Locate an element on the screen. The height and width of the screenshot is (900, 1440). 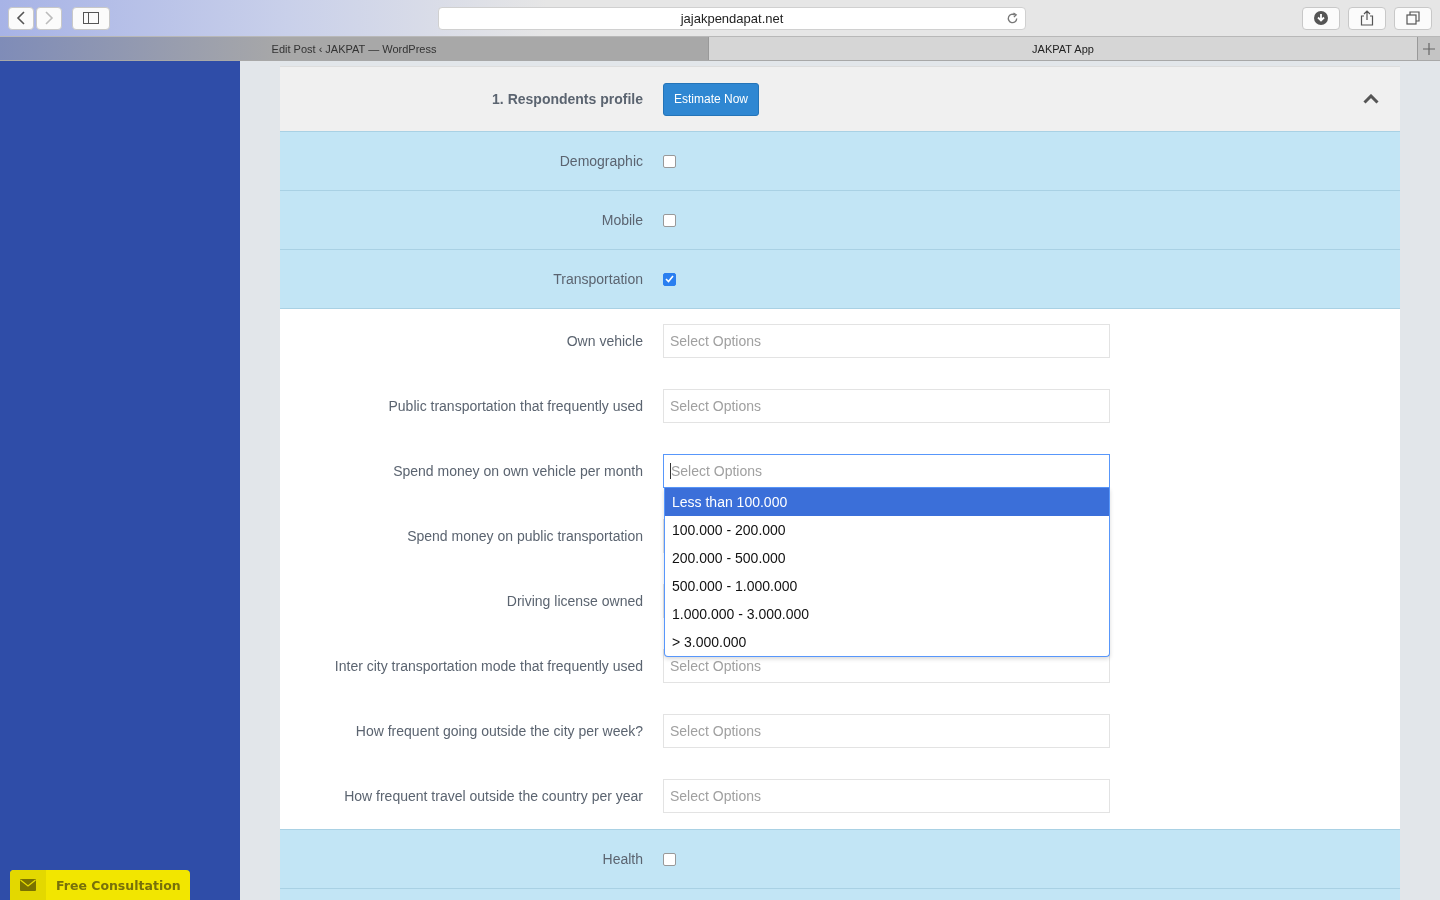
plus-icon is located at coordinates (1429, 48).